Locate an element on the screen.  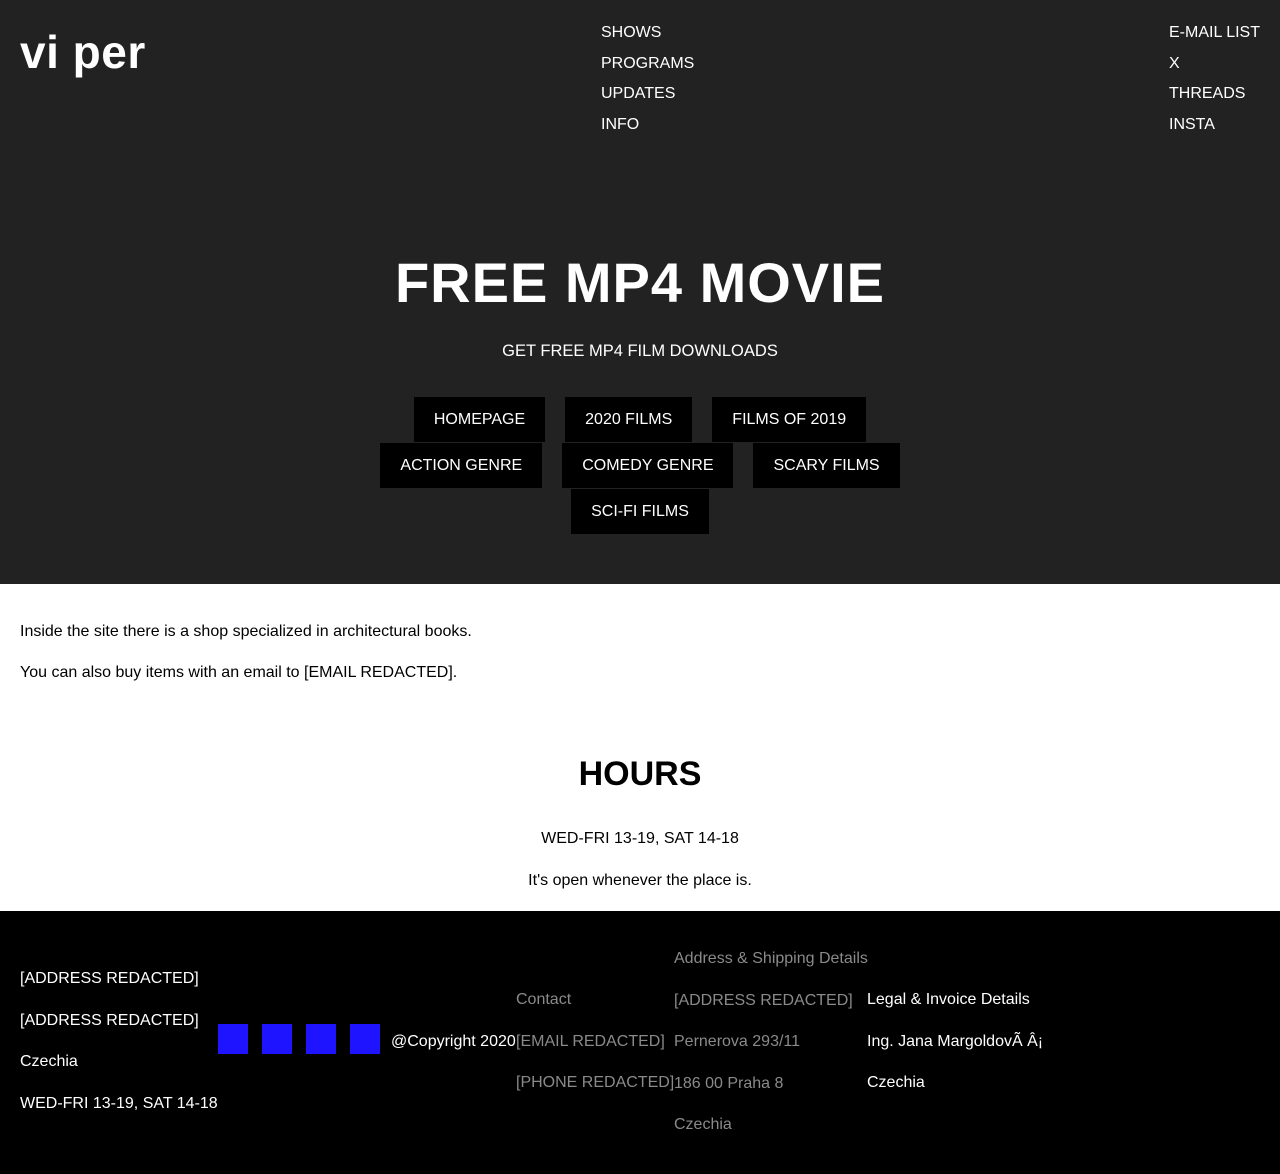
main-nav: SHOWS PROGRAMS UPDATES INFO is located at coordinates (647, 79).